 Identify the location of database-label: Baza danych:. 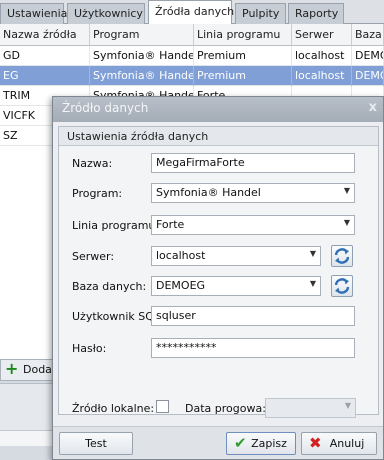
(109, 286).